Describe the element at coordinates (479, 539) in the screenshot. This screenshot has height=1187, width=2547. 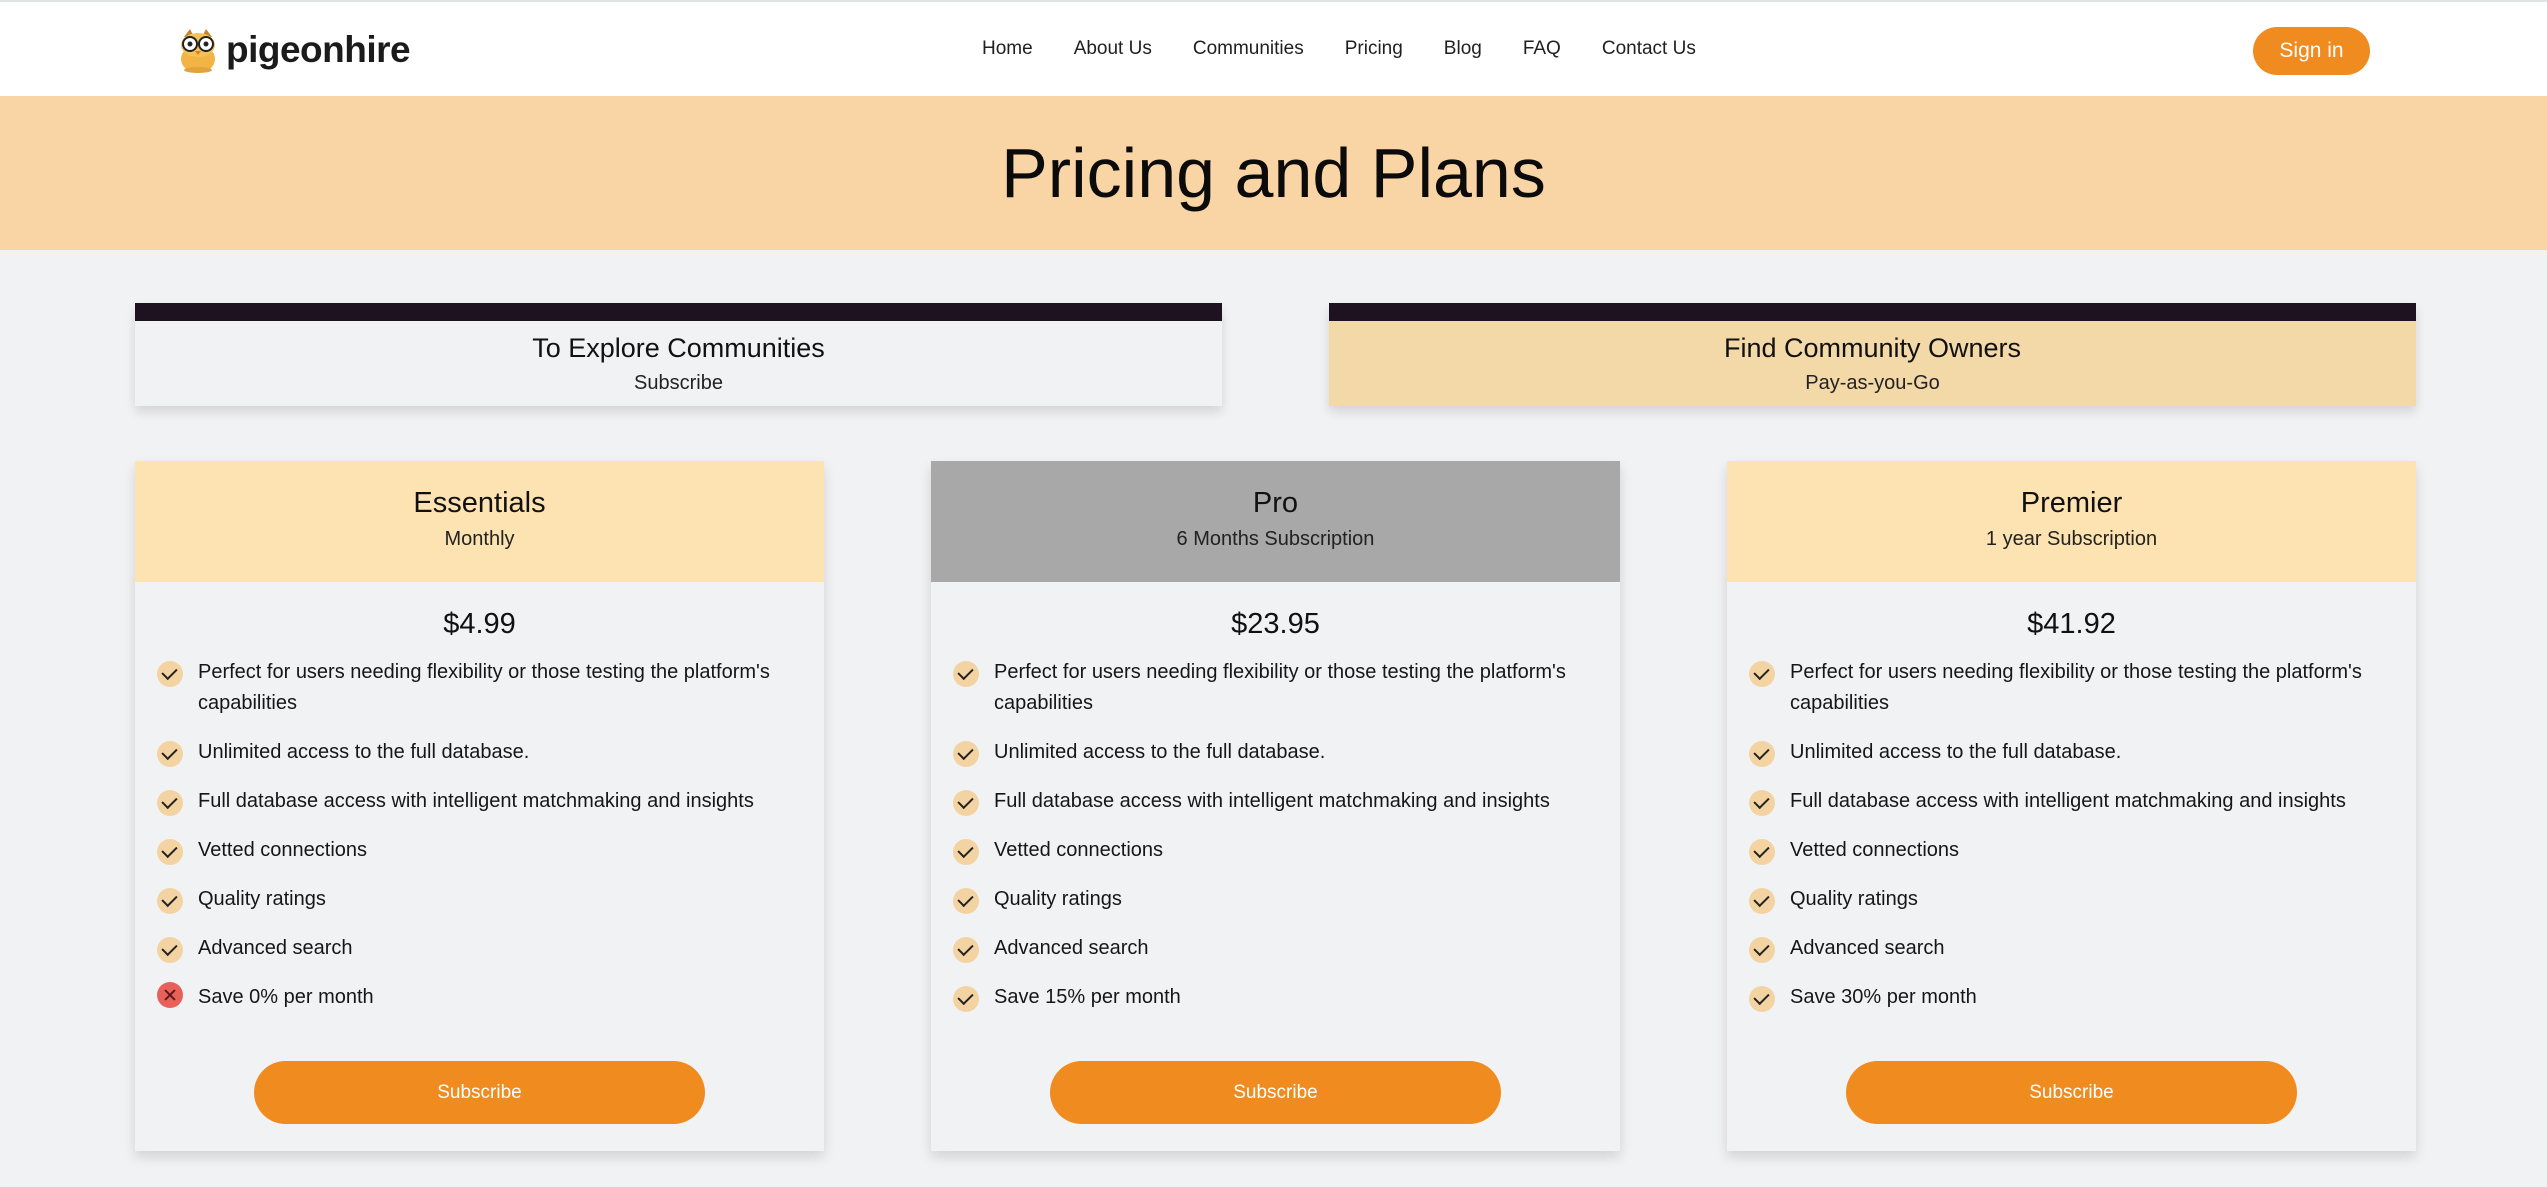
I see `plan-period: Monthly` at that location.